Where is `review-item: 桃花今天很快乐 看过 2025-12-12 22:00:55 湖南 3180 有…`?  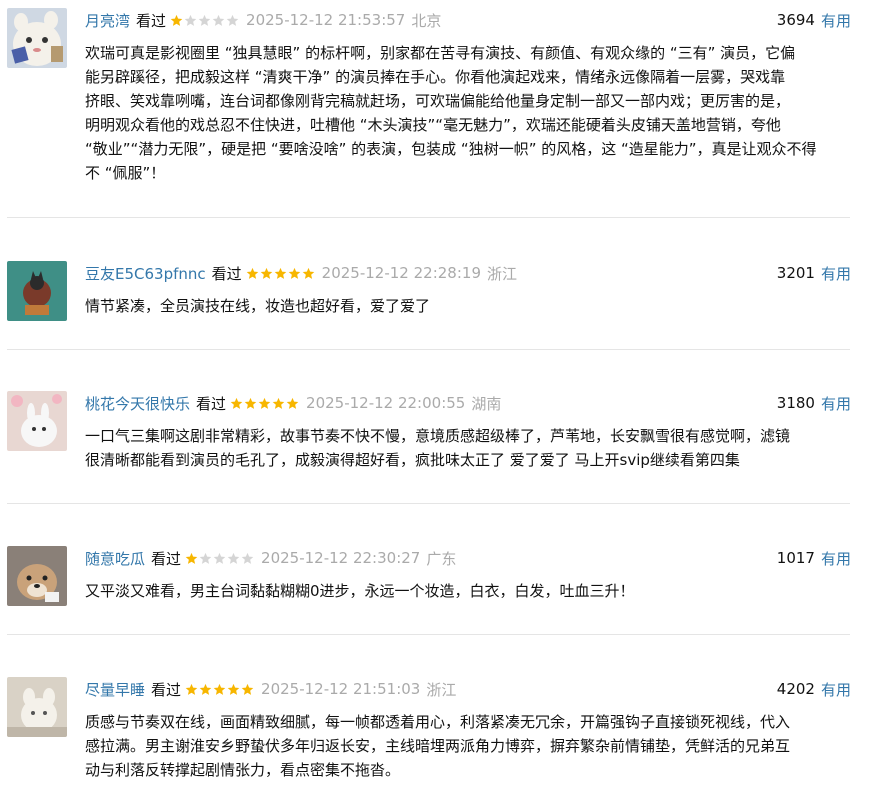
review-item: 桃花今天很快乐 看过 2025-12-12 22:00:55 湖南 3180 有… is located at coordinates (444, 436).